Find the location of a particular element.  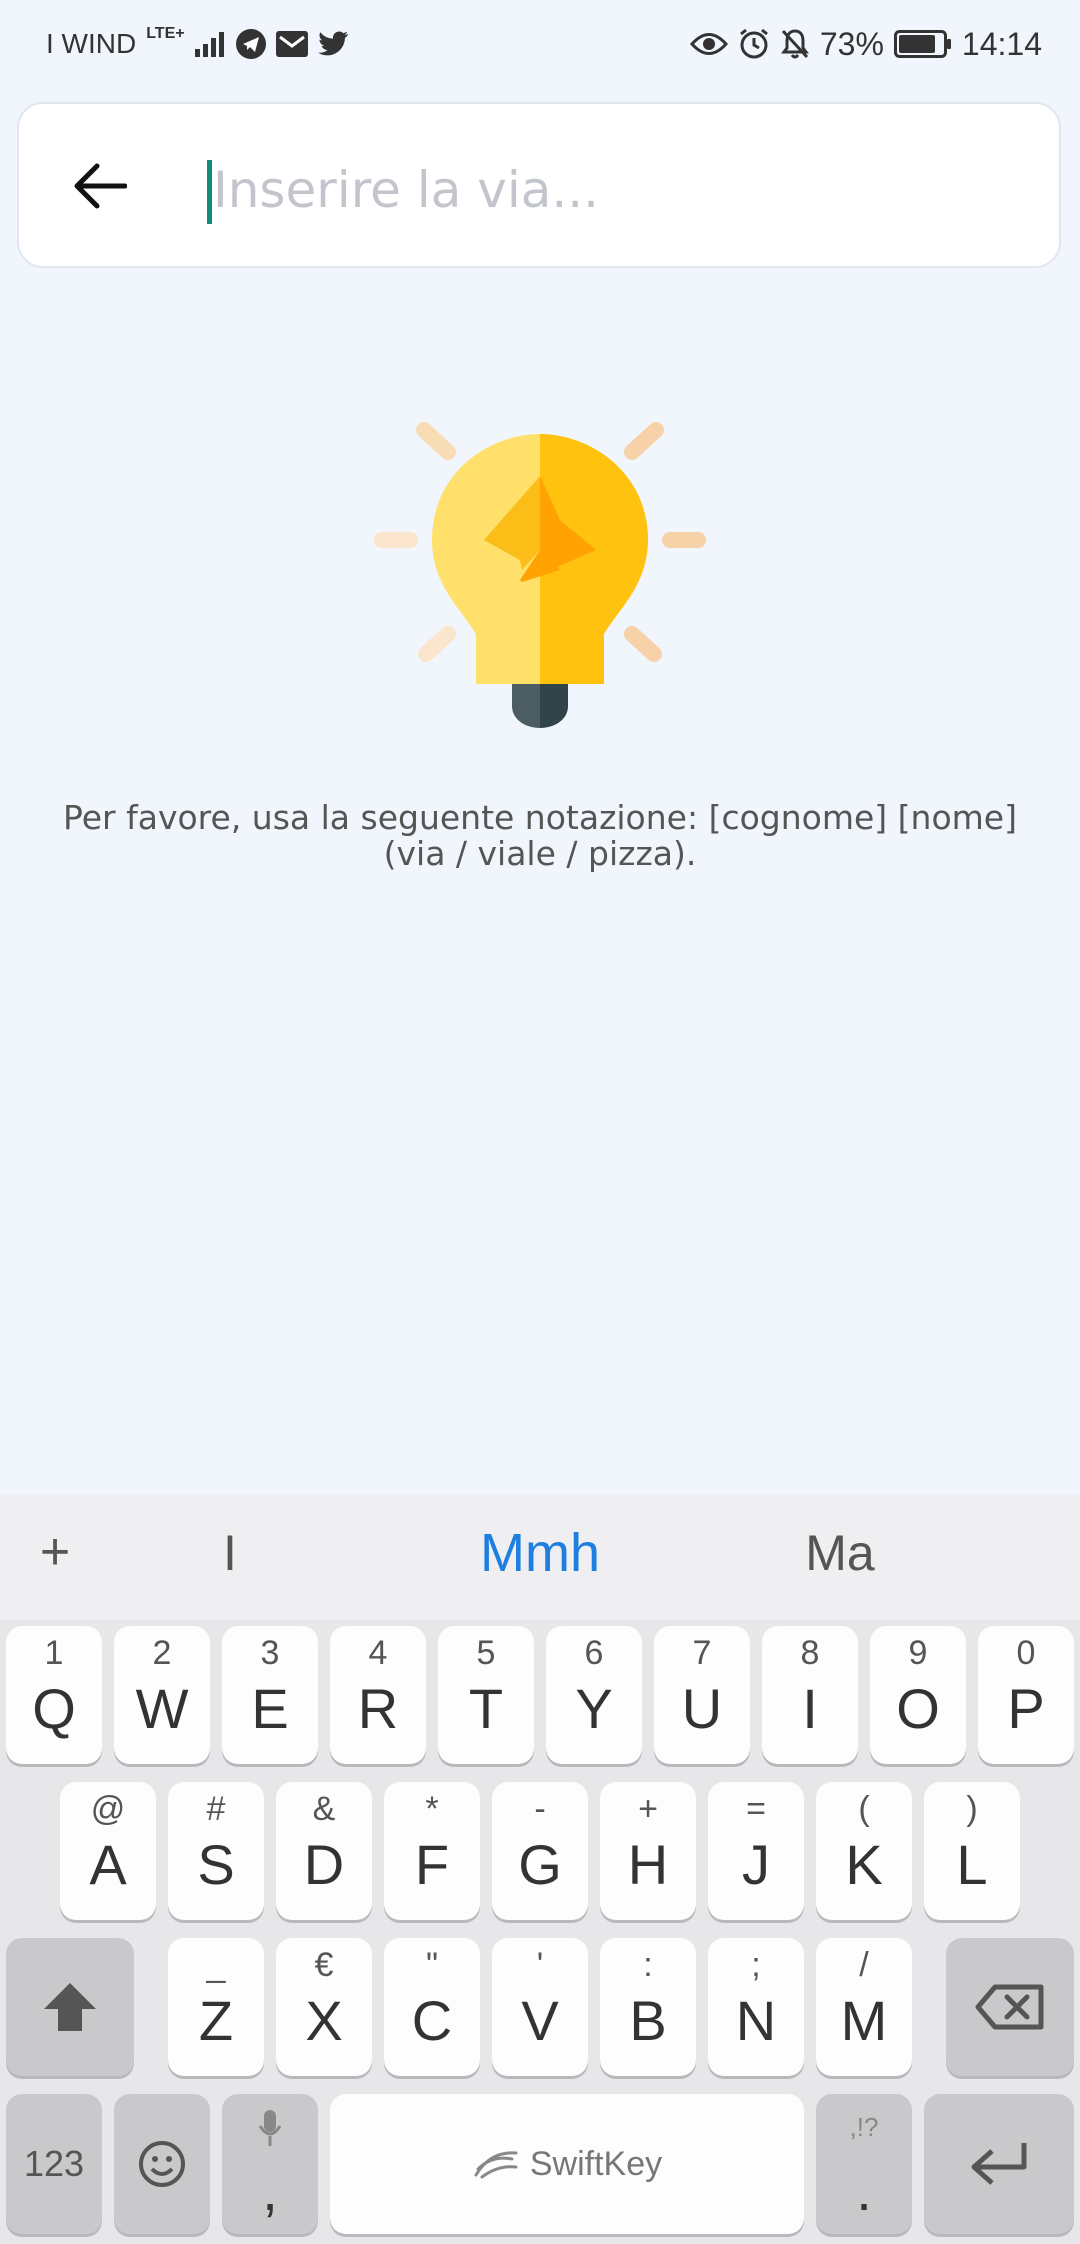

key-u: 7U is located at coordinates (702, 1695).